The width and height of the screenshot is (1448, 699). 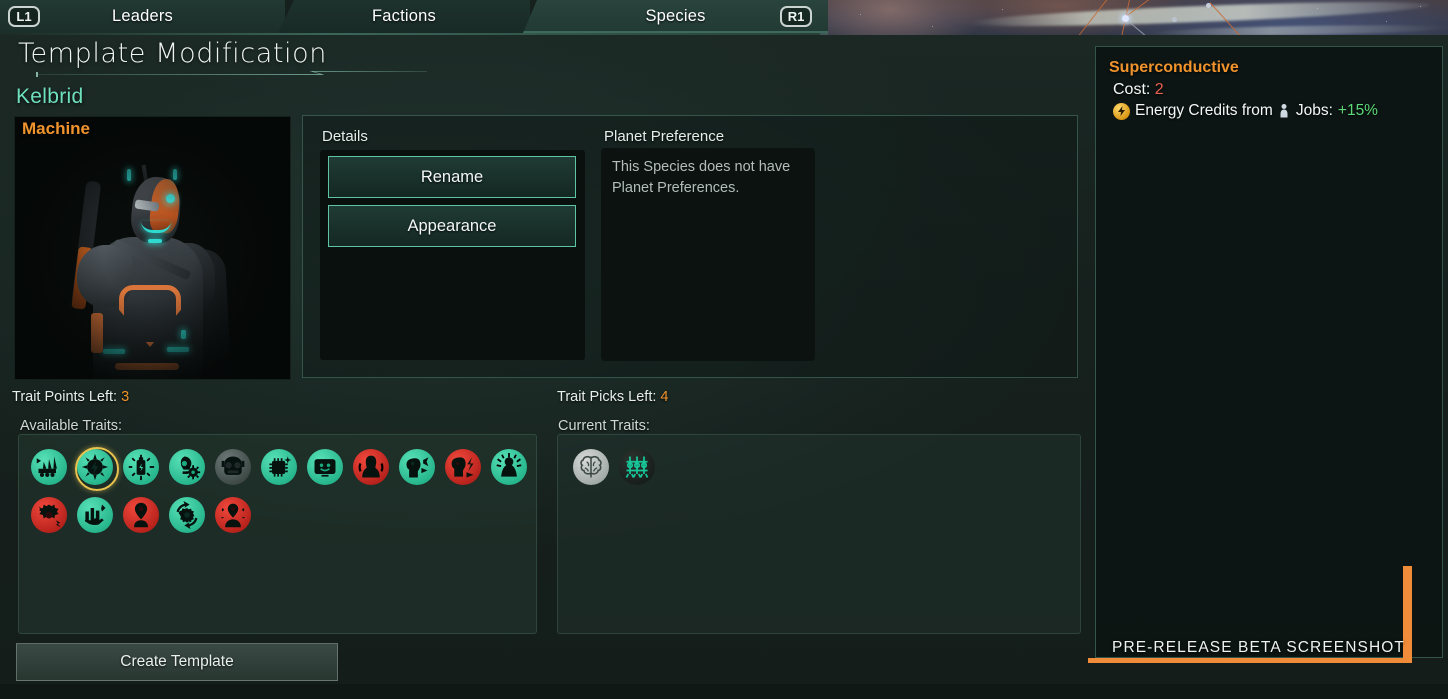 I want to click on tooltip-cost-value: 2, so click(x=1159, y=89).